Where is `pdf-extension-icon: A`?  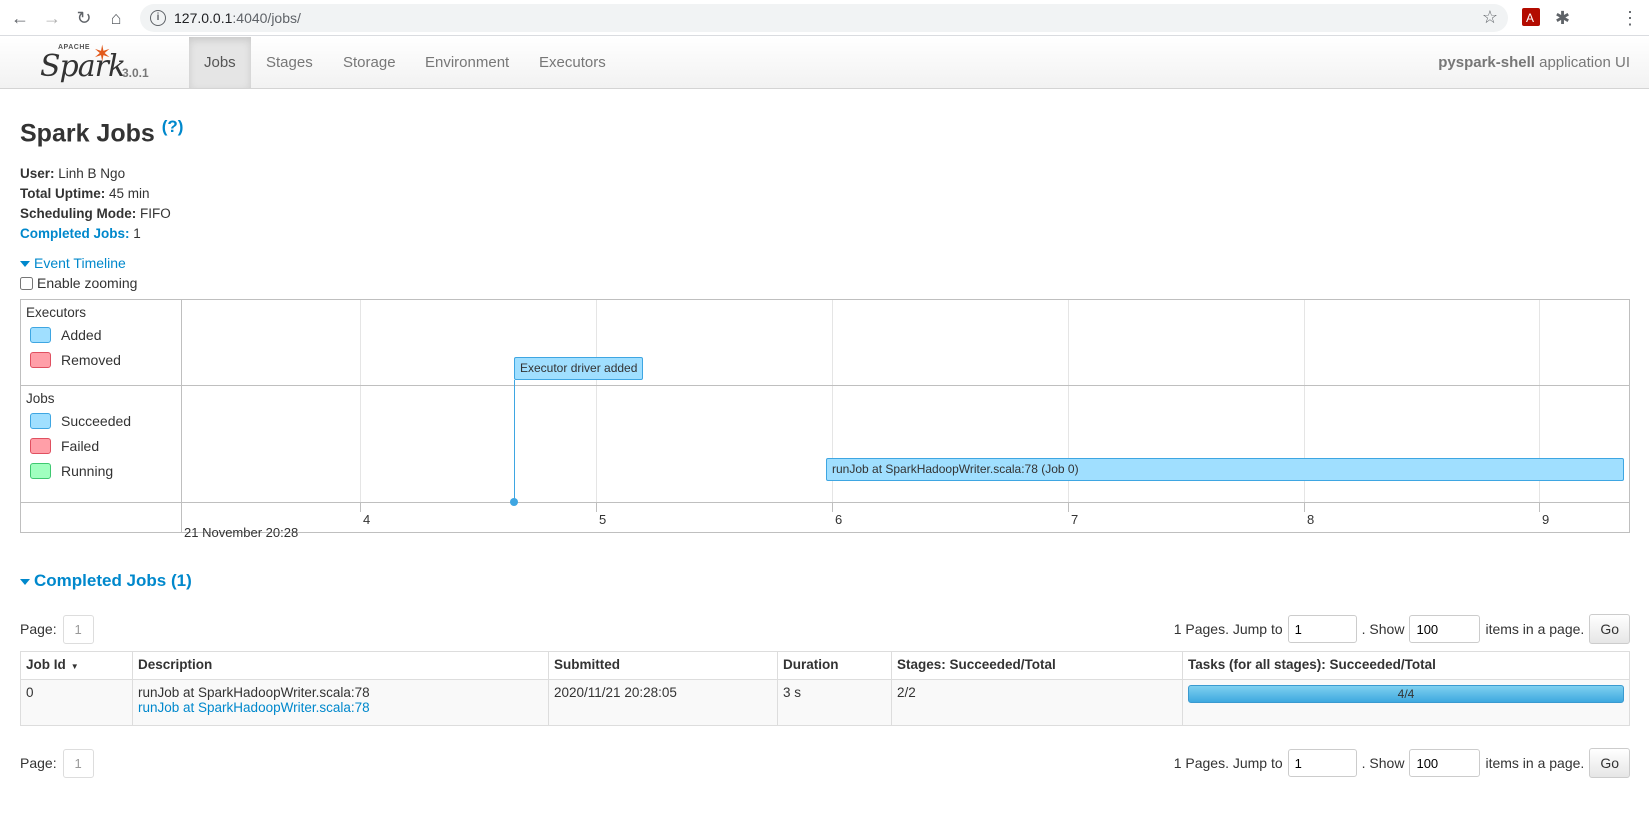
pdf-extension-icon: A is located at coordinates (1532, 18).